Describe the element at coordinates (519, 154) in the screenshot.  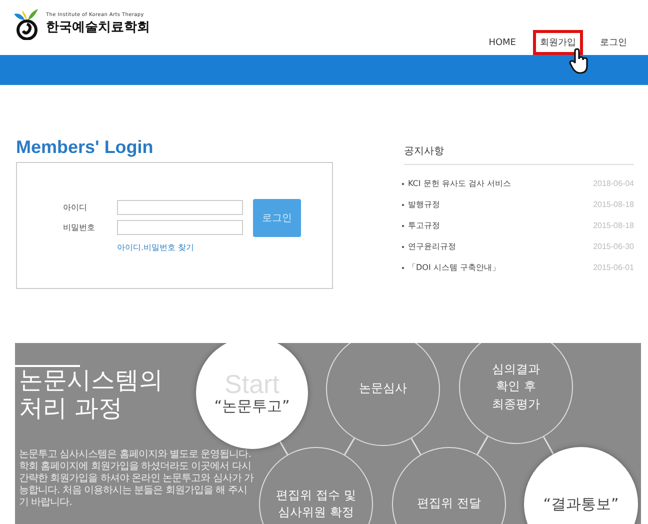
I see `notice-title: 공지사항` at that location.